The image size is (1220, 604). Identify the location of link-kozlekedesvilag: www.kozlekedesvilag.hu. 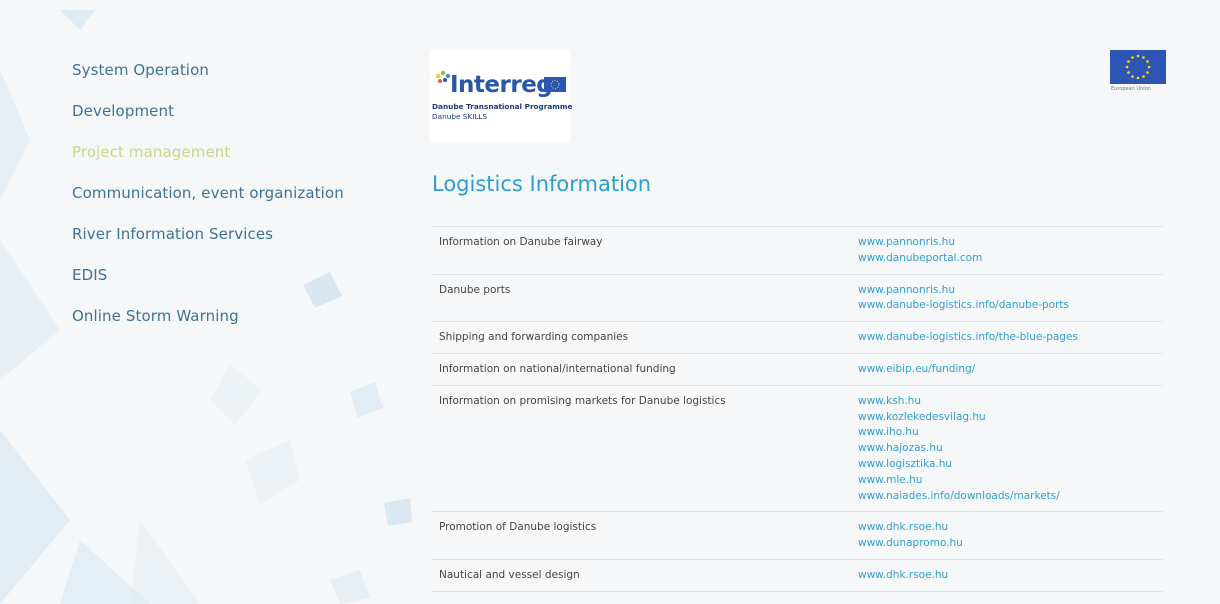
(1010, 418).